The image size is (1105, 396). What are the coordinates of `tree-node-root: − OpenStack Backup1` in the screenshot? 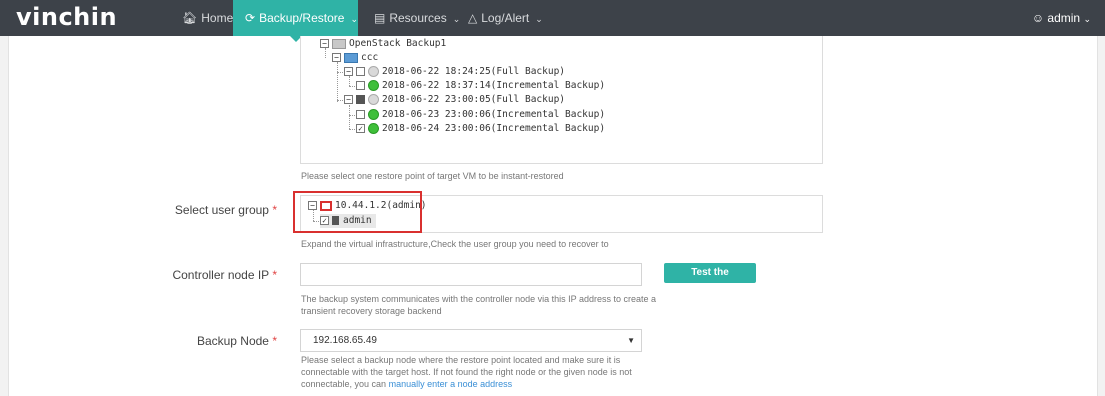 It's located at (383, 44).